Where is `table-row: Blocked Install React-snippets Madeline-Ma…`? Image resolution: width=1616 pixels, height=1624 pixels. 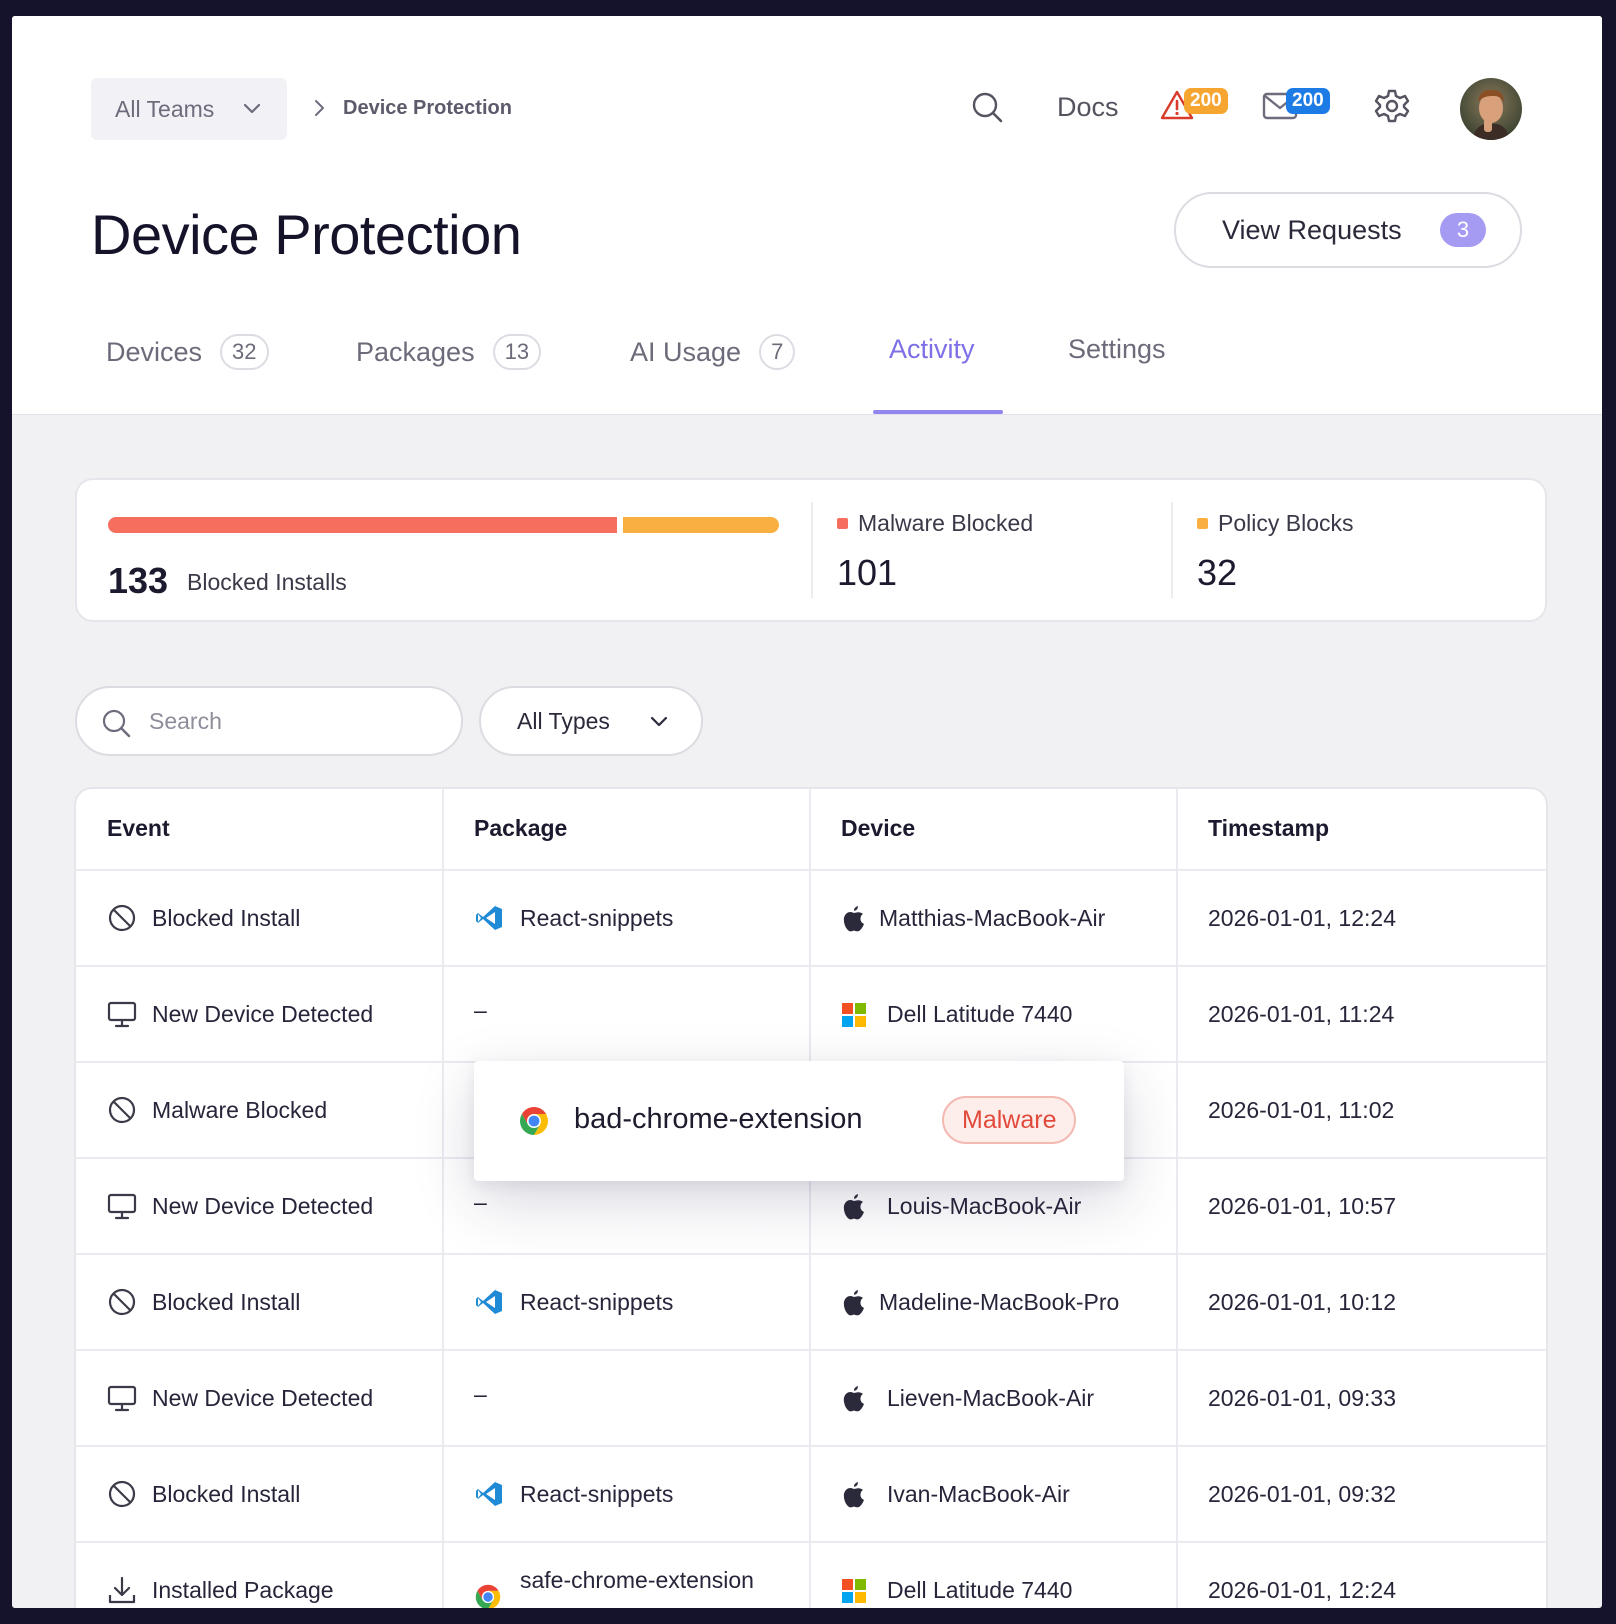
table-row: Blocked Install React-snippets Madeline-Ma… is located at coordinates (811, 1303).